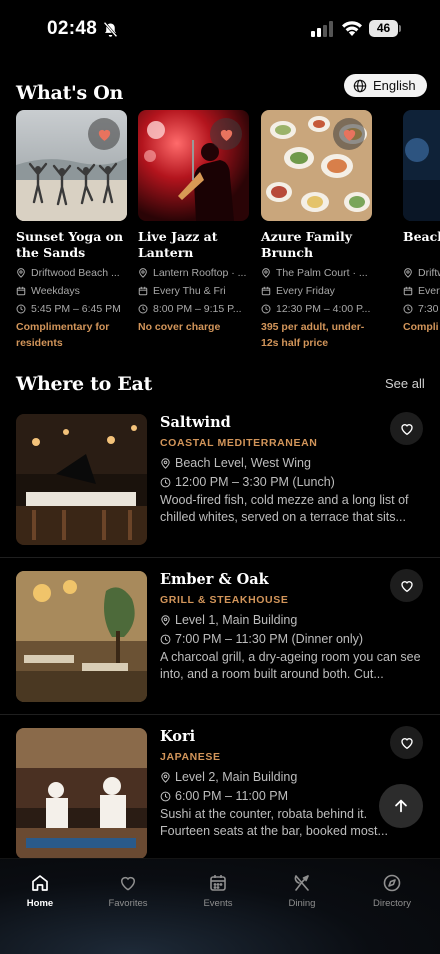 The width and height of the screenshot is (440, 954). Describe the element at coordinates (405, 383) in the screenshot. I see `see-all-link: See all` at that location.